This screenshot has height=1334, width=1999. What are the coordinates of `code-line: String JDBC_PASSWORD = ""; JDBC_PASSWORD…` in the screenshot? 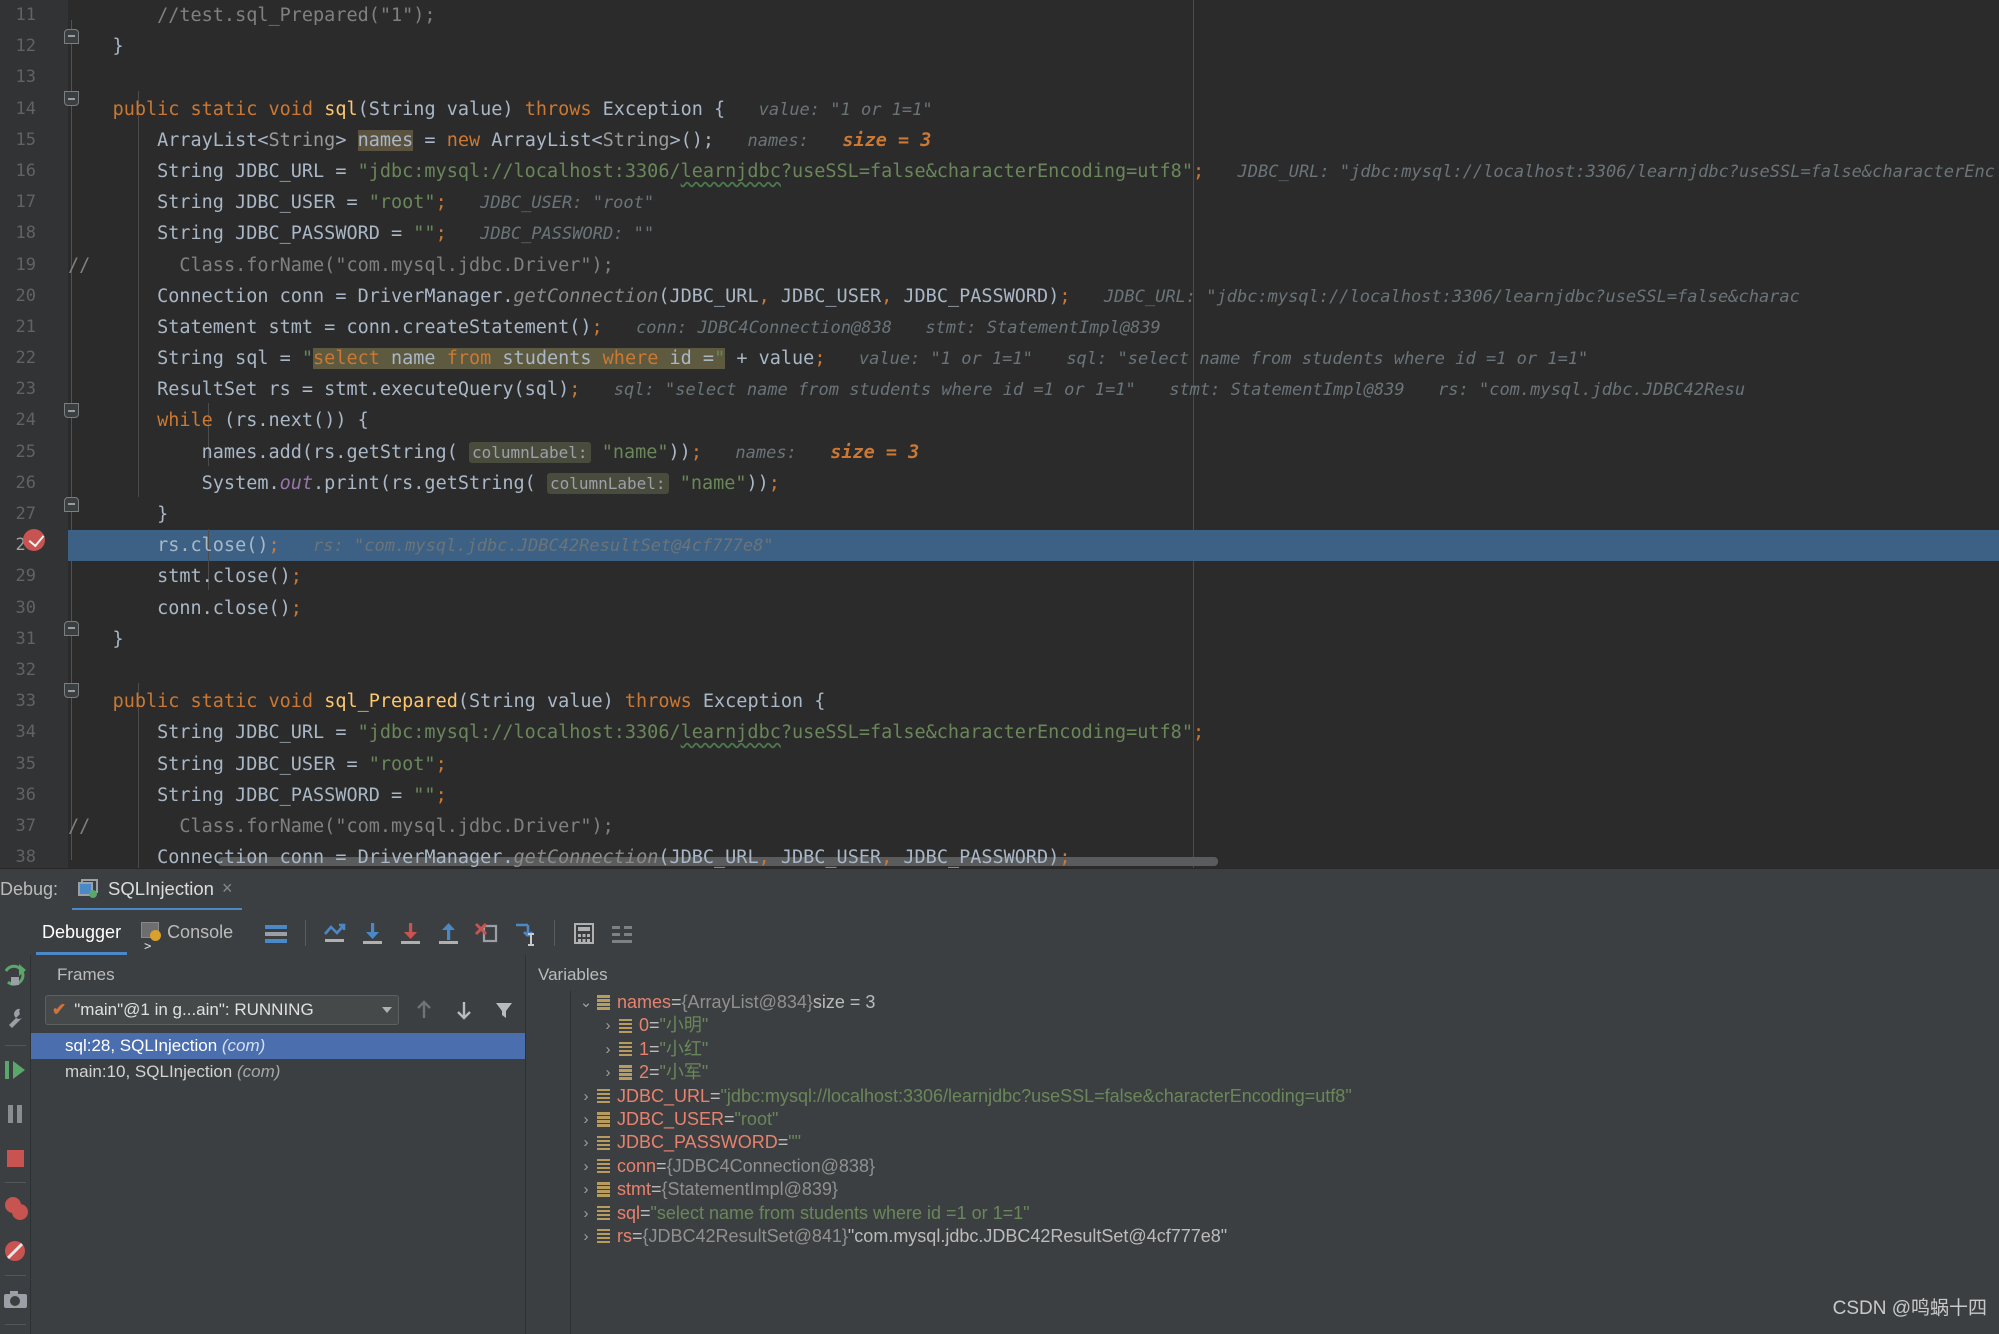 It's located at (1033, 233).